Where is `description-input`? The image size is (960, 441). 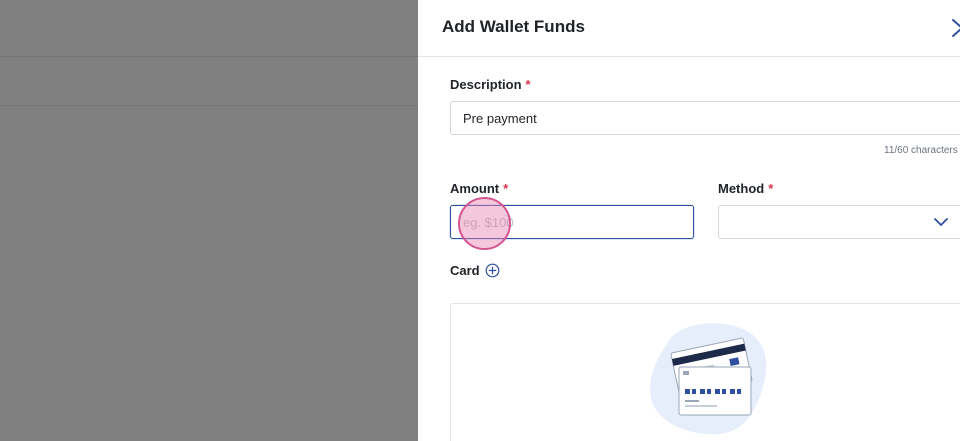 description-input is located at coordinates (705, 118).